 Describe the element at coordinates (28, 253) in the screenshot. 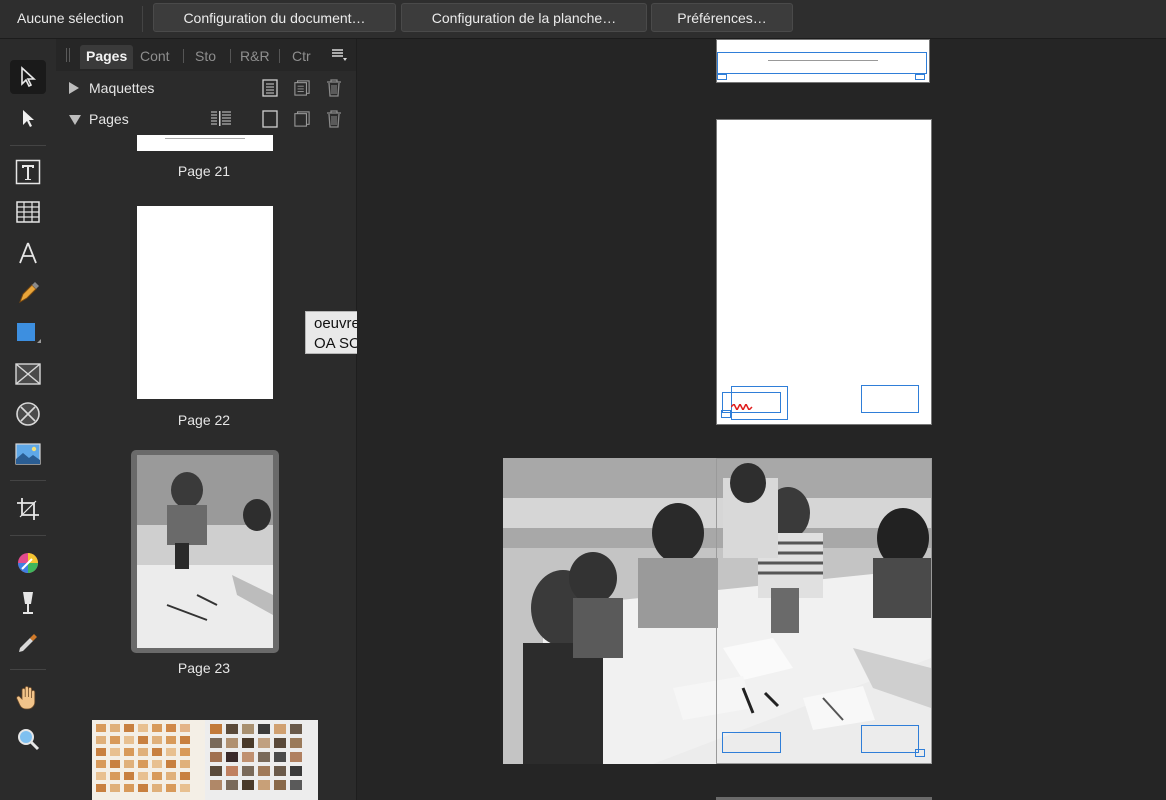

I see `artistic-text-tool-icon` at that location.